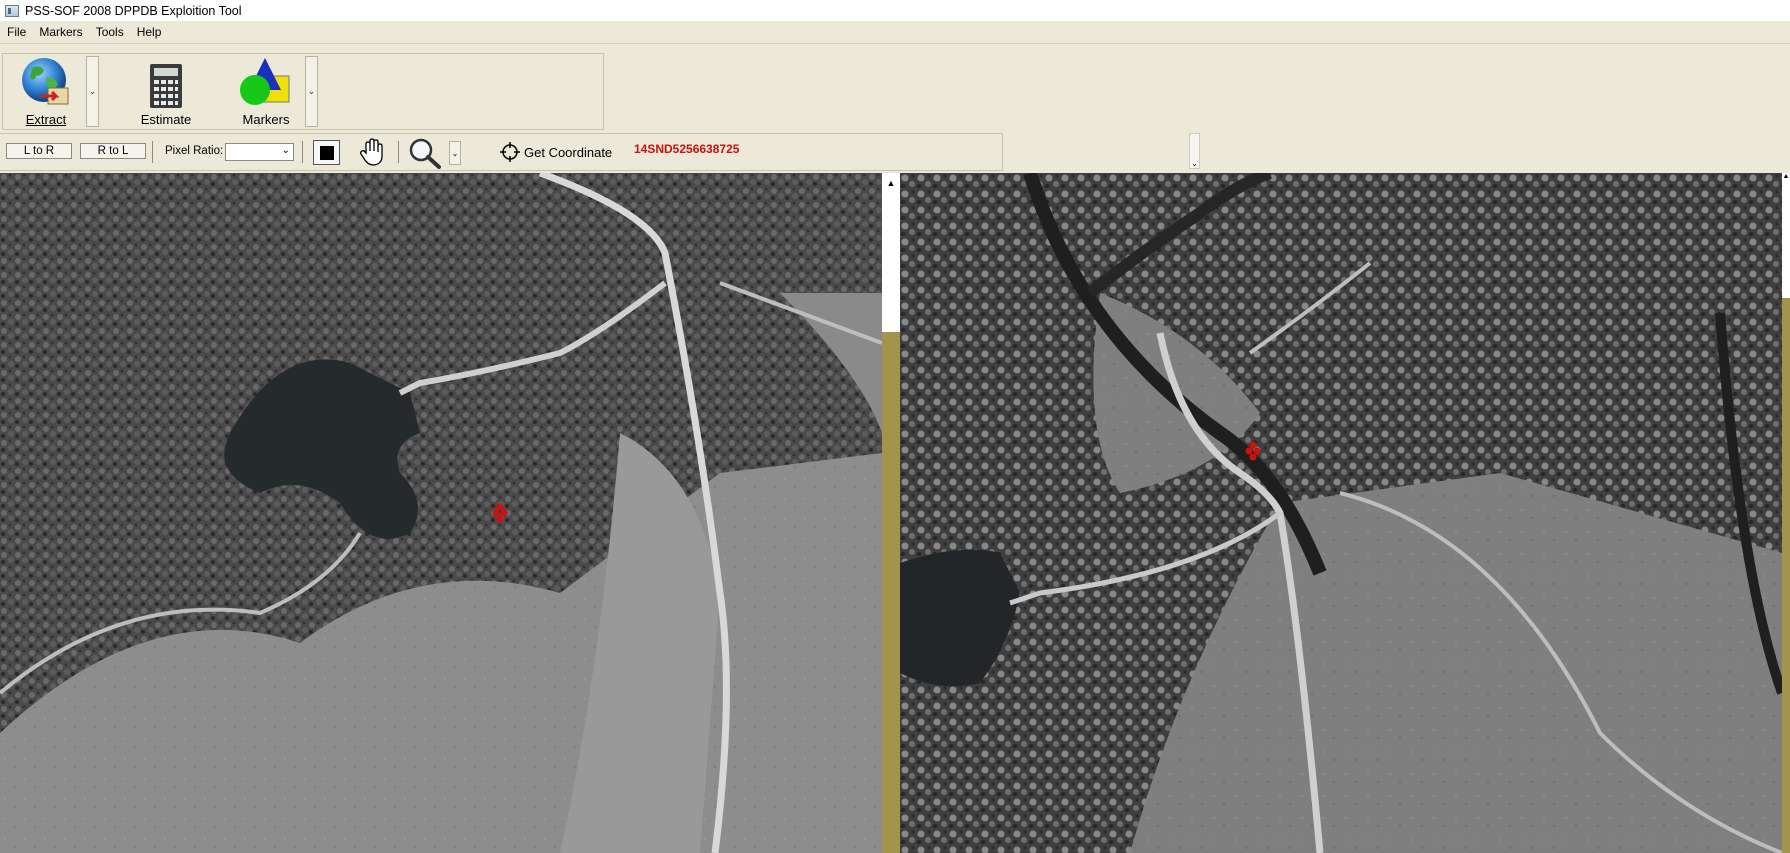 The image size is (1790, 853). I want to click on estimate-label: Estimate, so click(166, 119).